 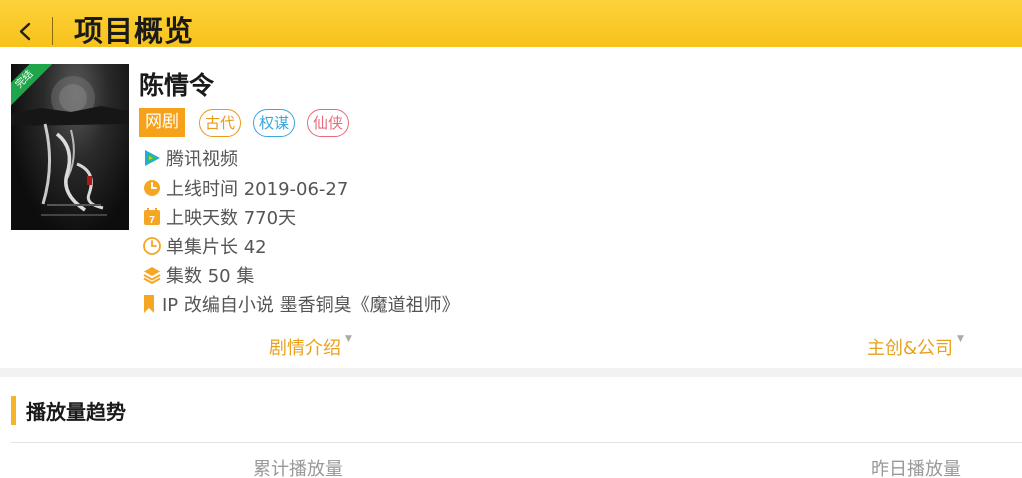 I want to click on header-divider, so click(x=52, y=31).